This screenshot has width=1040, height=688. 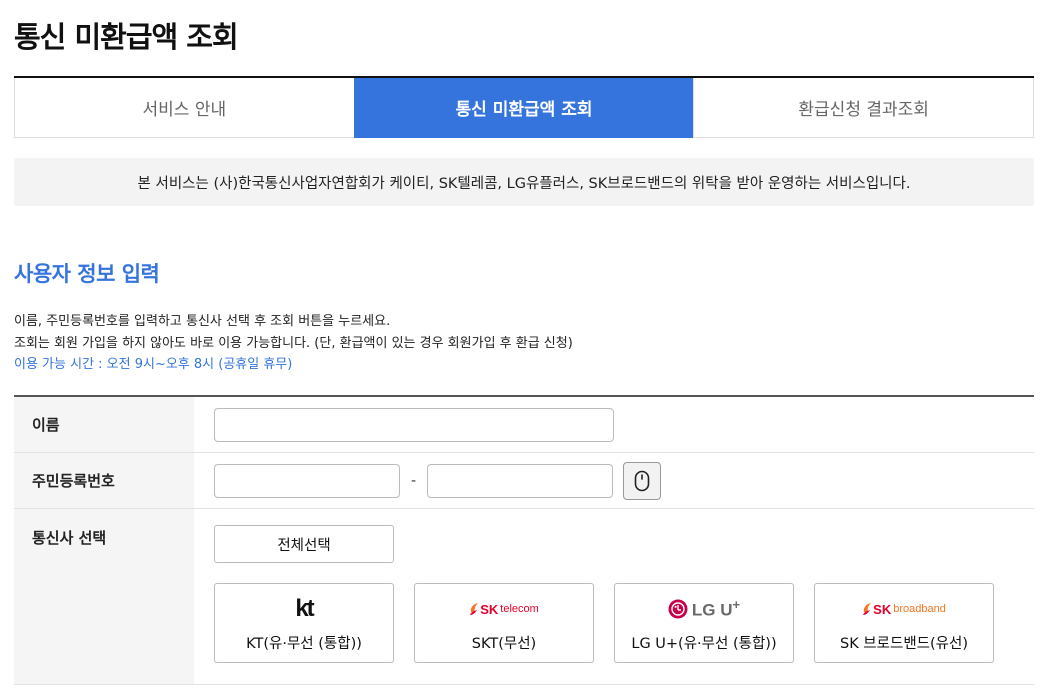 I want to click on name-row: 이름, so click(x=524, y=425).